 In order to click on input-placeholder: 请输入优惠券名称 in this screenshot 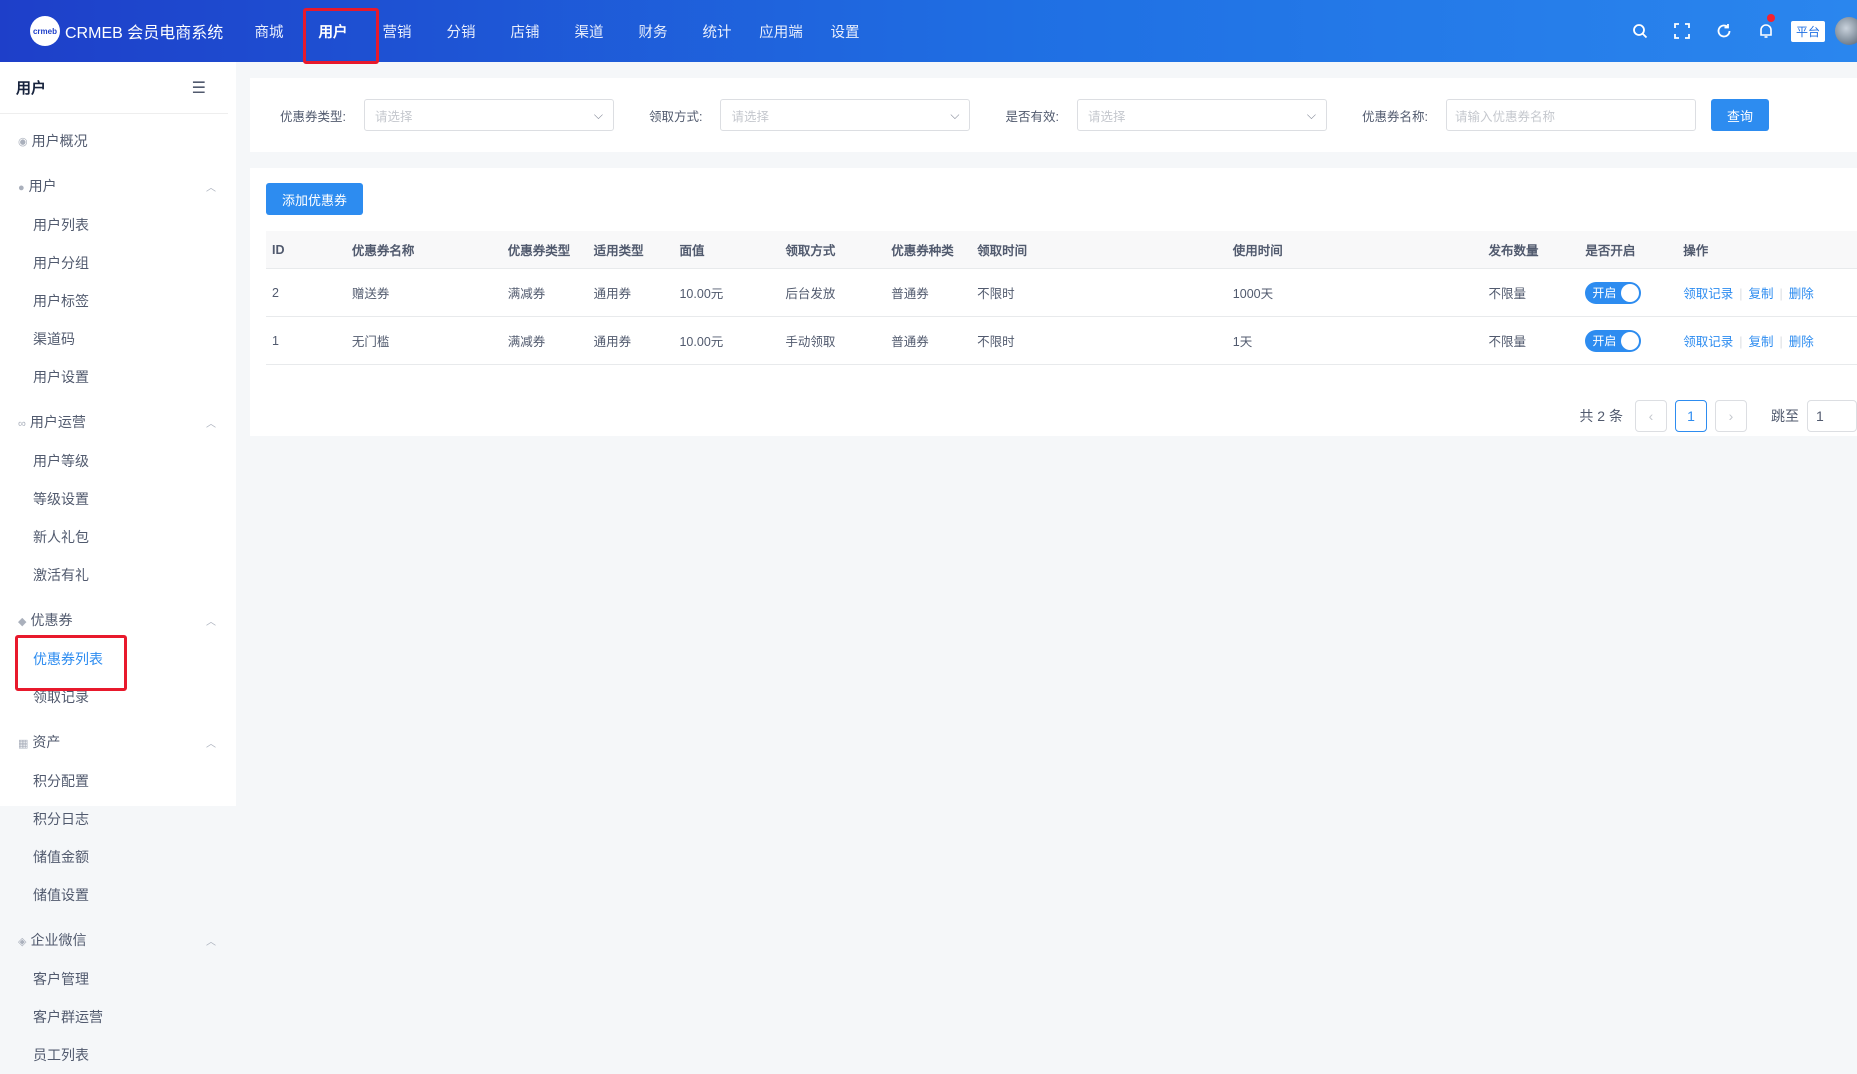, I will do `click(1504, 116)`.